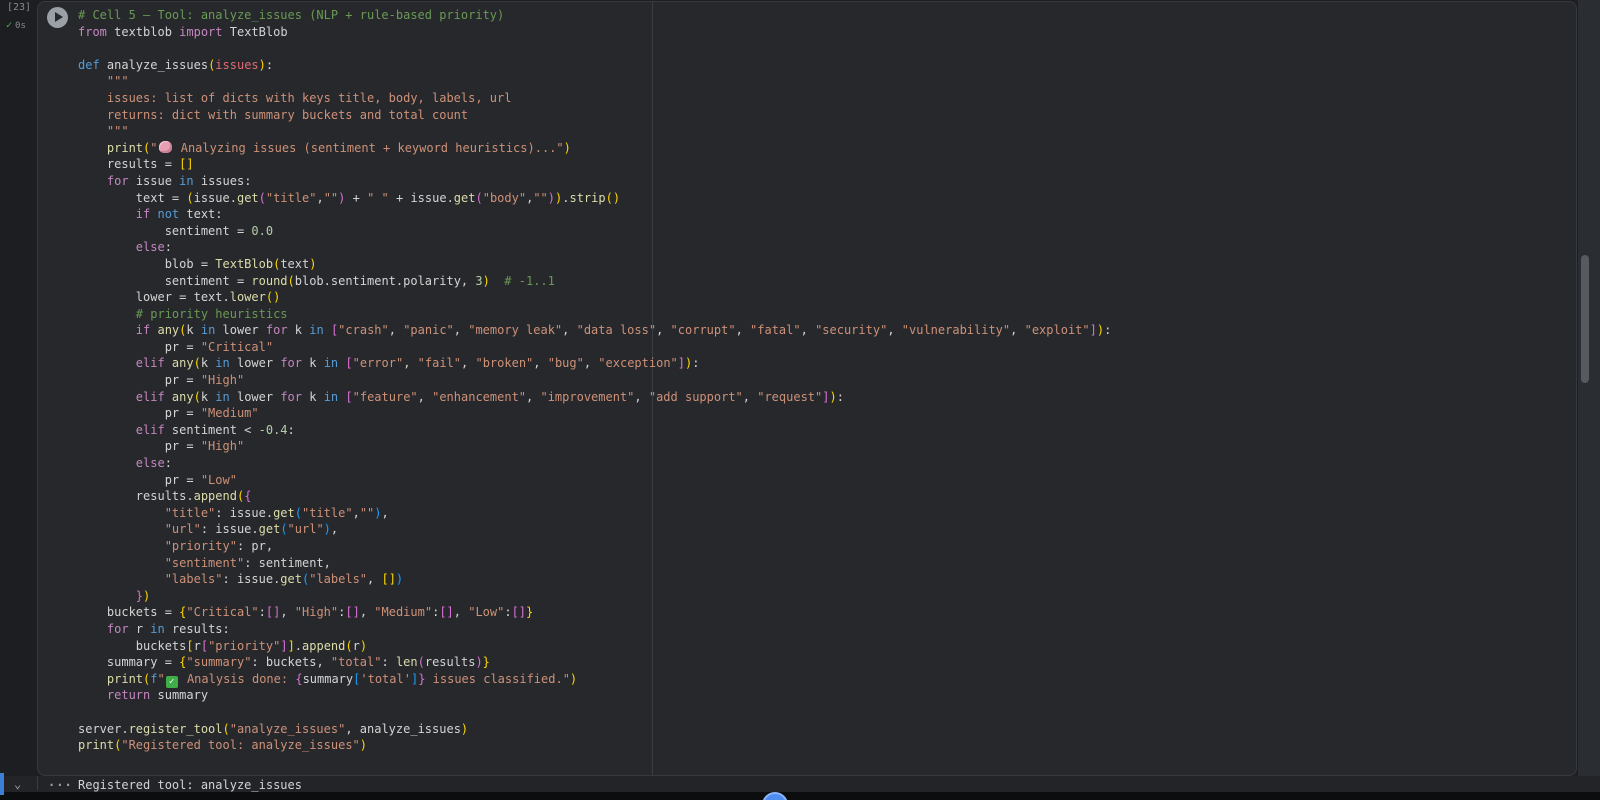  Describe the element at coordinates (284, 579) in the screenshot. I see `code-line: "labels": issue.get("labels", [])` at that location.